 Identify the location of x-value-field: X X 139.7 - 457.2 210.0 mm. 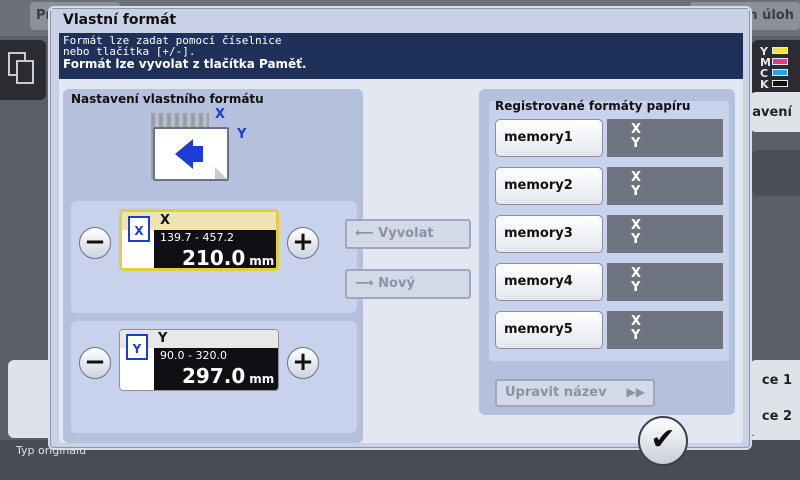
(199, 240).